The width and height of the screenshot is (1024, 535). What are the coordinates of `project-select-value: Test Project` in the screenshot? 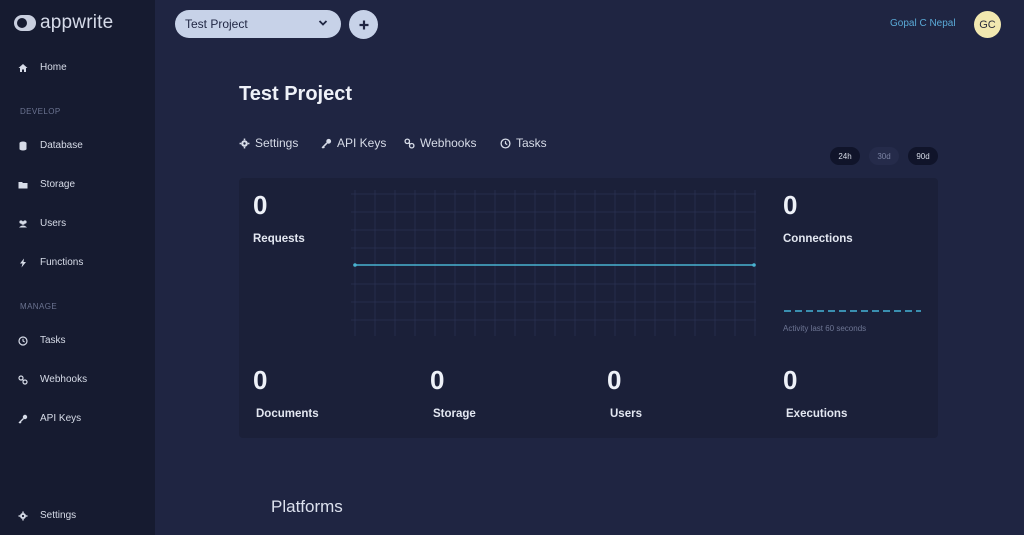 It's located at (216, 24).